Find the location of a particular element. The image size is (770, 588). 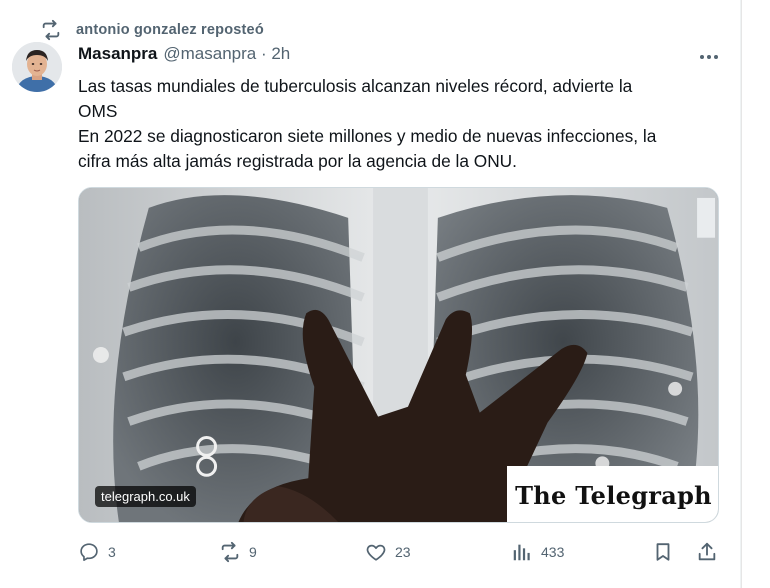

telegraph-logo: The Telegraph is located at coordinates (612, 494).